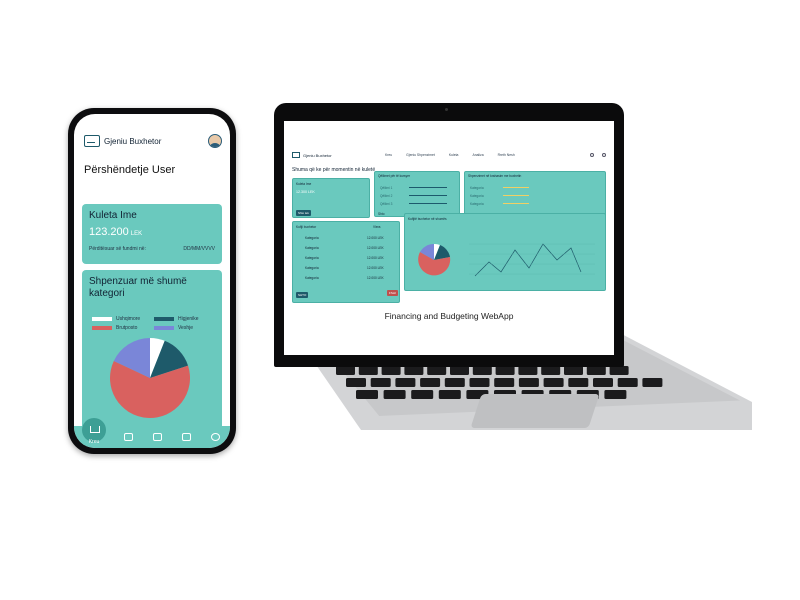 The height and width of the screenshot is (600, 800). Describe the element at coordinates (94, 433) in the screenshot. I see `nav-home: Kreu` at that location.